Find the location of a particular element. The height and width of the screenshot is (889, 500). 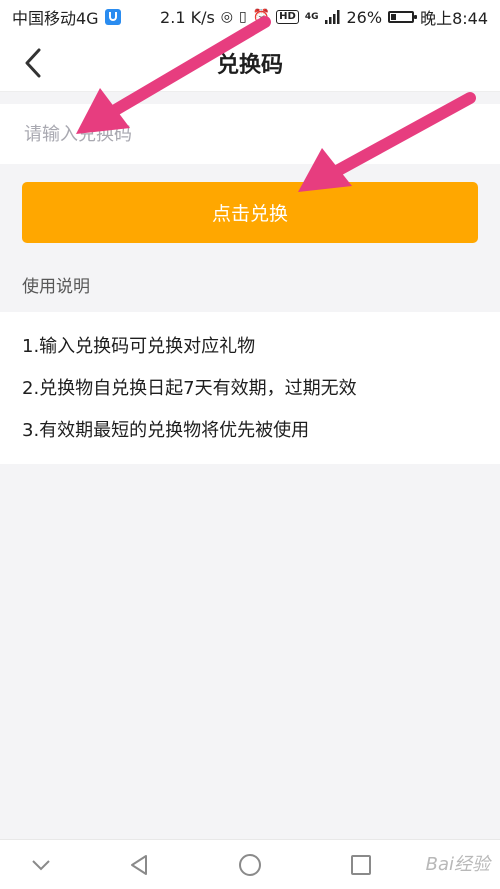

vibrate-icon: ▯ is located at coordinates (243, 17).